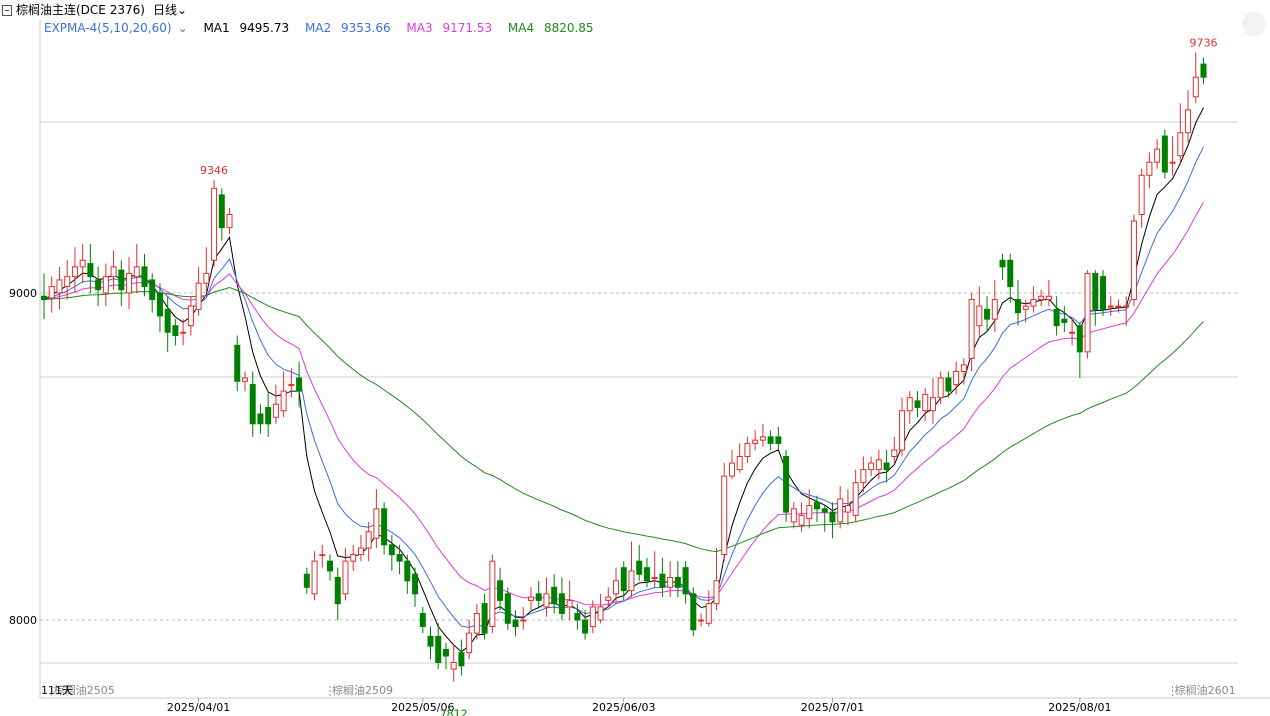 The width and height of the screenshot is (1270, 716). I want to click on x-tick-label: 2025/04/01, so click(198, 707).